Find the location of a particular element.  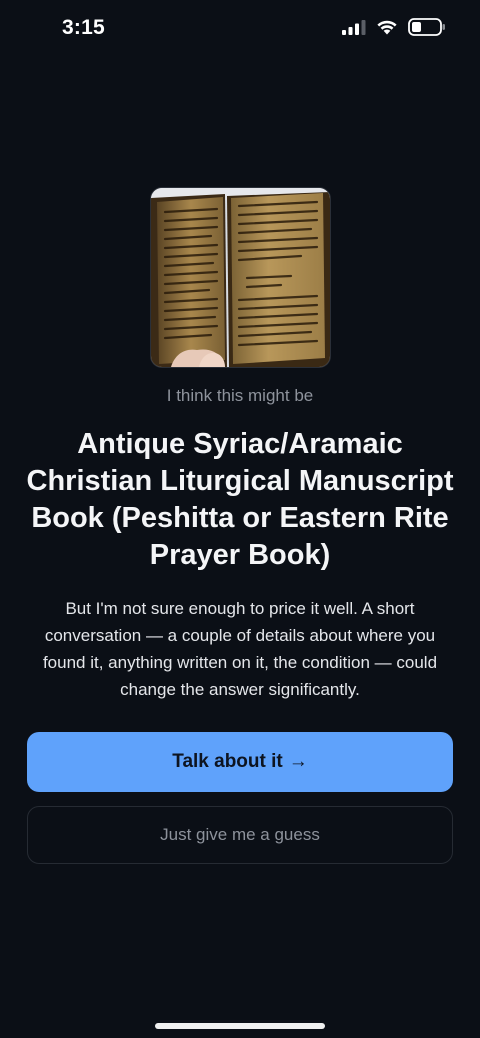

battery-icon is located at coordinates (426, 27).